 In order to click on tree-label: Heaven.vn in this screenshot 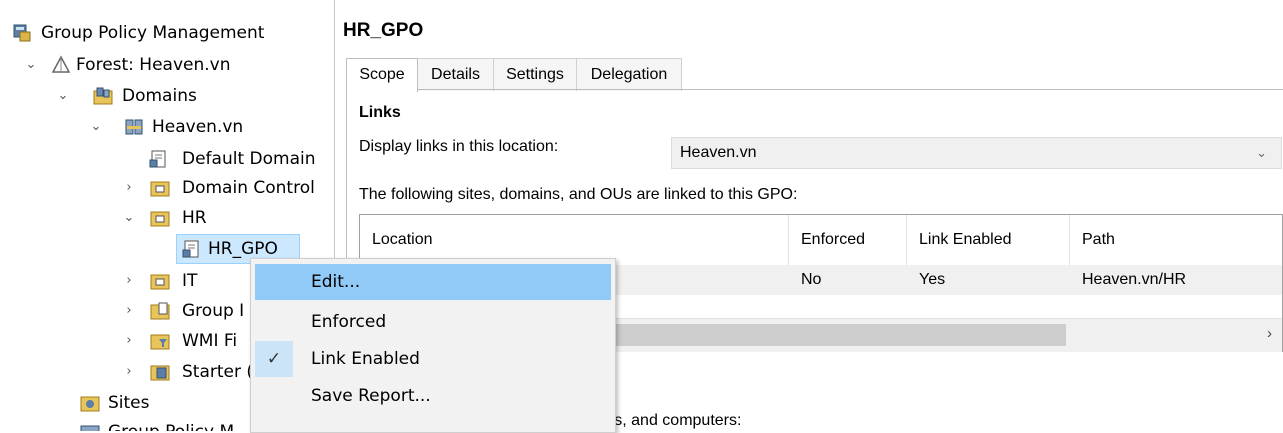, I will do `click(198, 127)`.